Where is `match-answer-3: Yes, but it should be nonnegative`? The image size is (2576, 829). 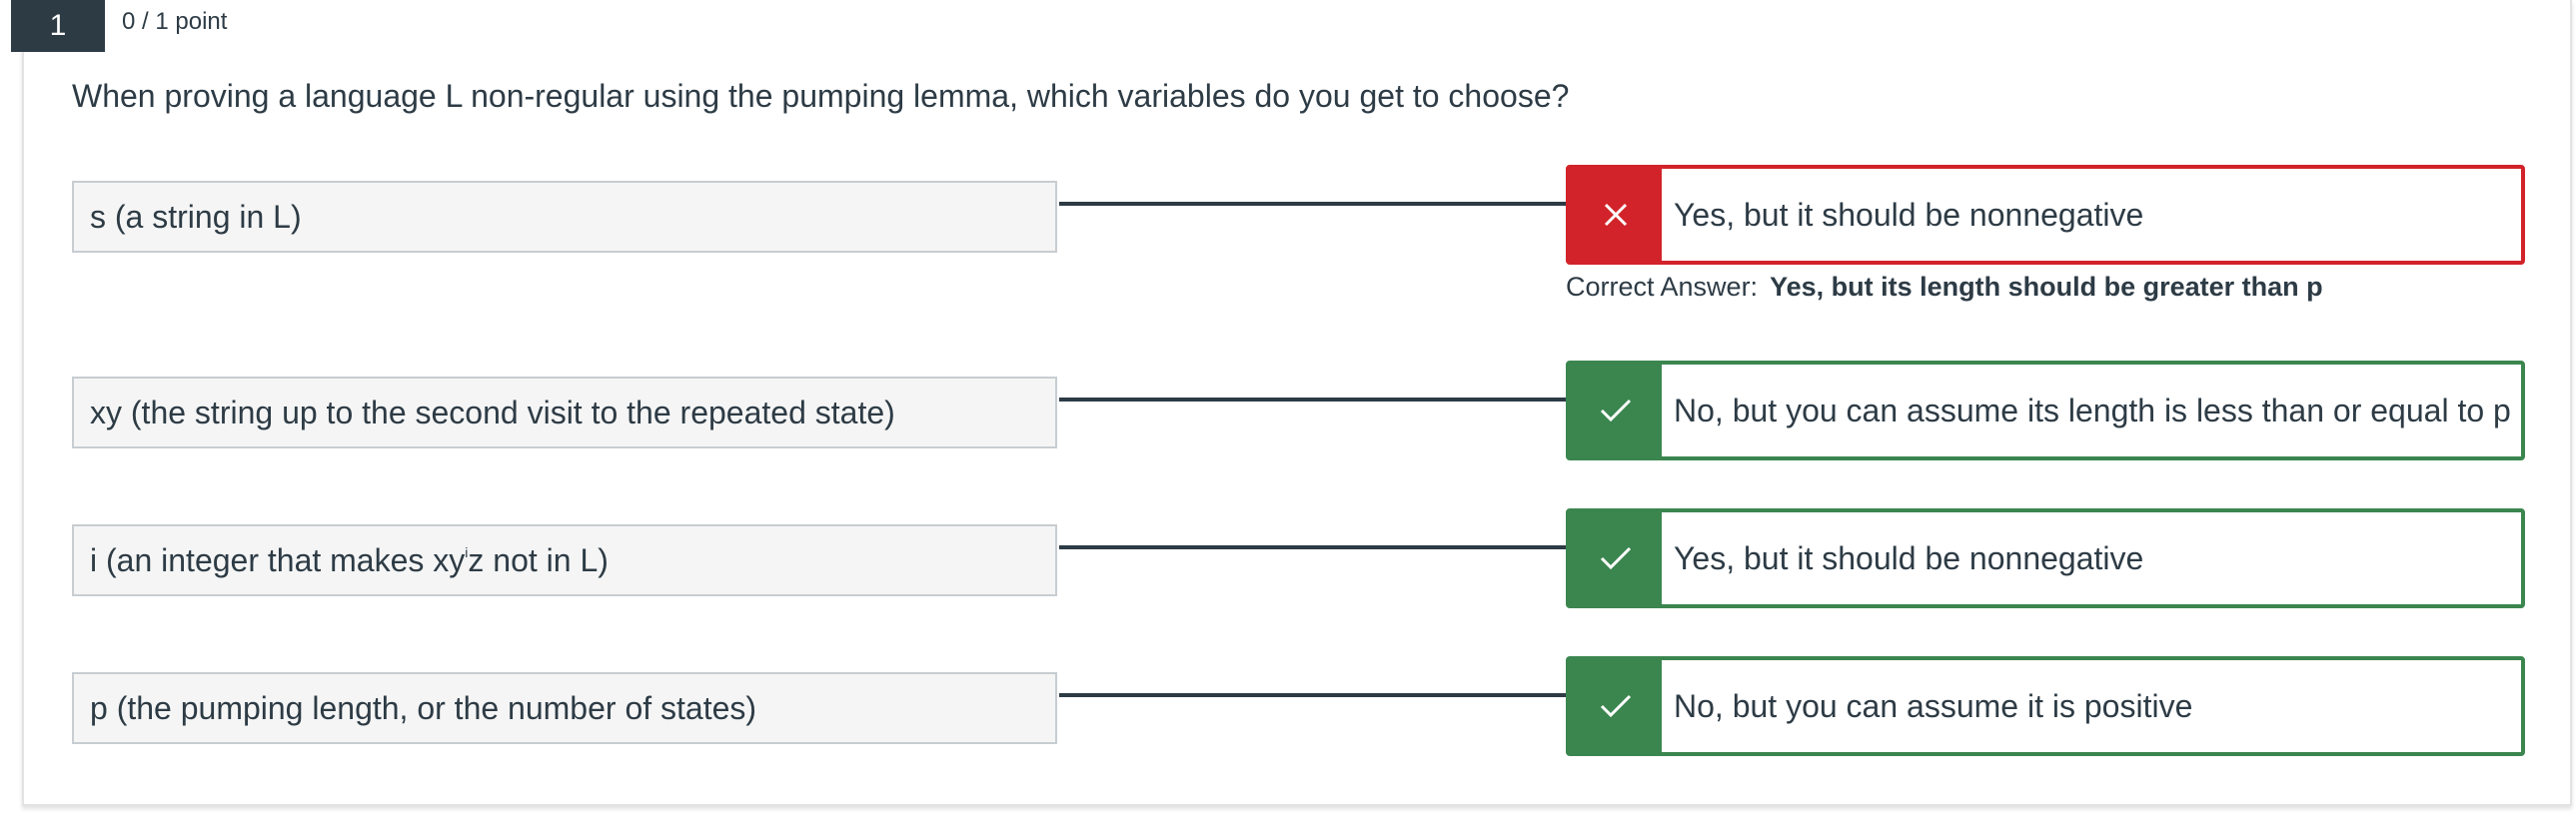 match-answer-3: Yes, but it should be nonnegative is located at coordinates (2045, 558).